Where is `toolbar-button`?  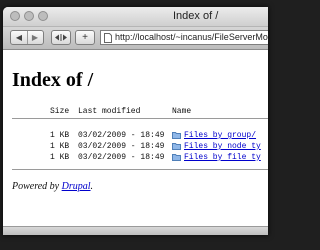
toolbar-button is located at coordinates (61, 37).